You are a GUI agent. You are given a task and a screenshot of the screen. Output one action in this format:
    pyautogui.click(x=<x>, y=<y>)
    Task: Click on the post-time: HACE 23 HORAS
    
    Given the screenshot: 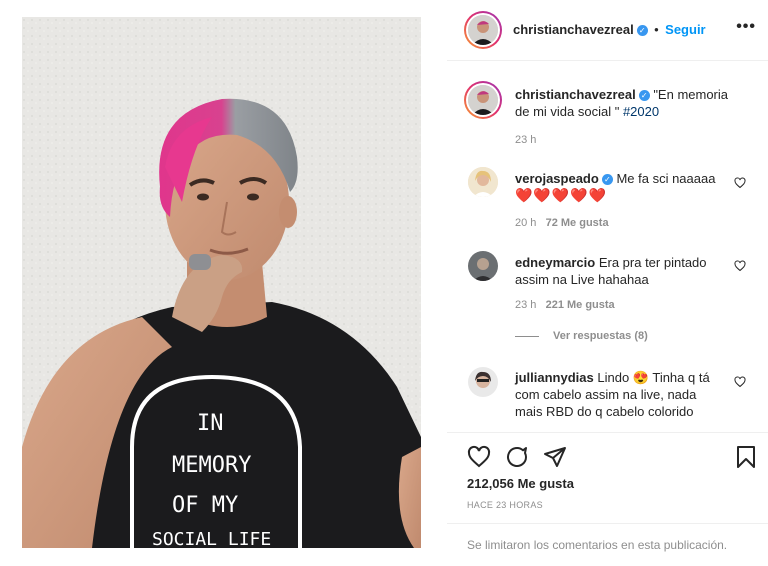 What is the action you would take?
    pyautogui.click(x=505, y=505)
    